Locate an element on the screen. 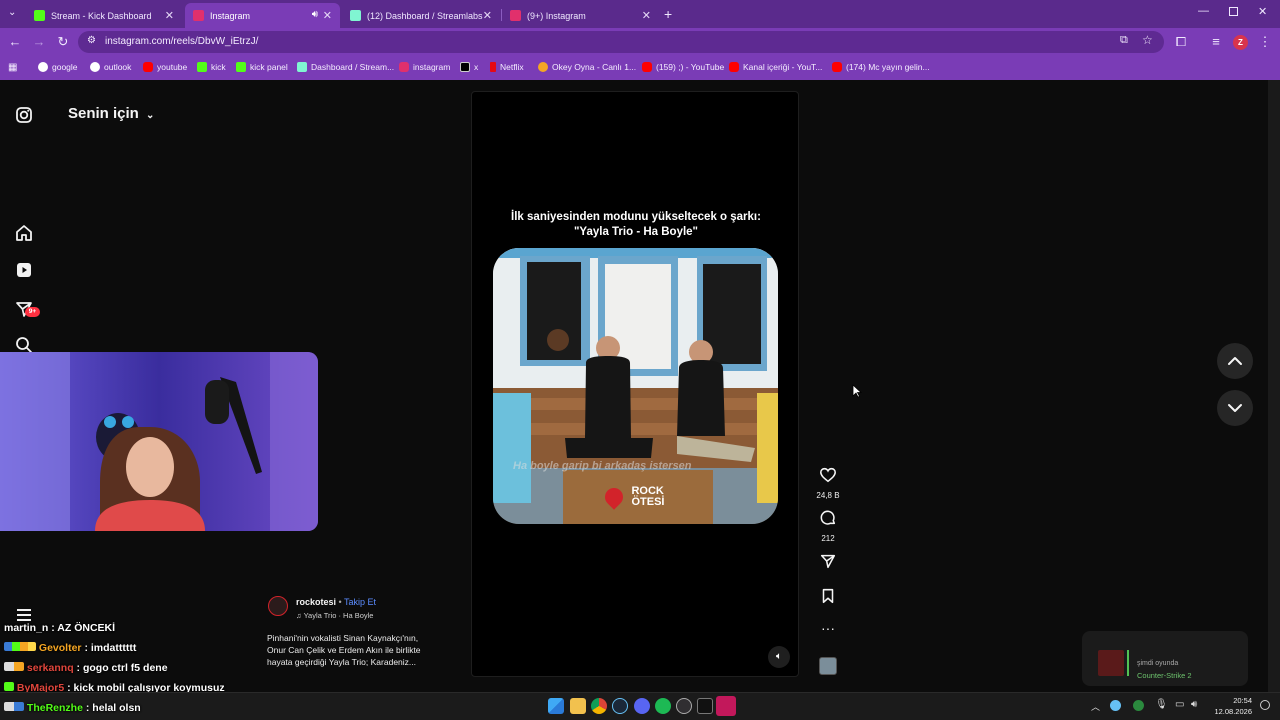  bookmark-kick-panel: kick panel is located at coordinates (262, 67).